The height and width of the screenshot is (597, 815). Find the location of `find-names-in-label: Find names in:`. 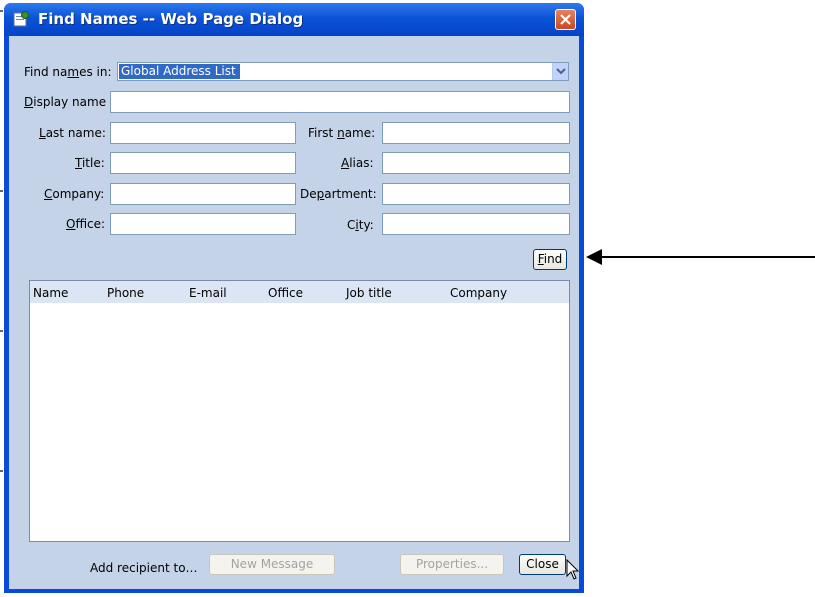

find-names-in-label: Find names in: is located at coordinates (68, 72).